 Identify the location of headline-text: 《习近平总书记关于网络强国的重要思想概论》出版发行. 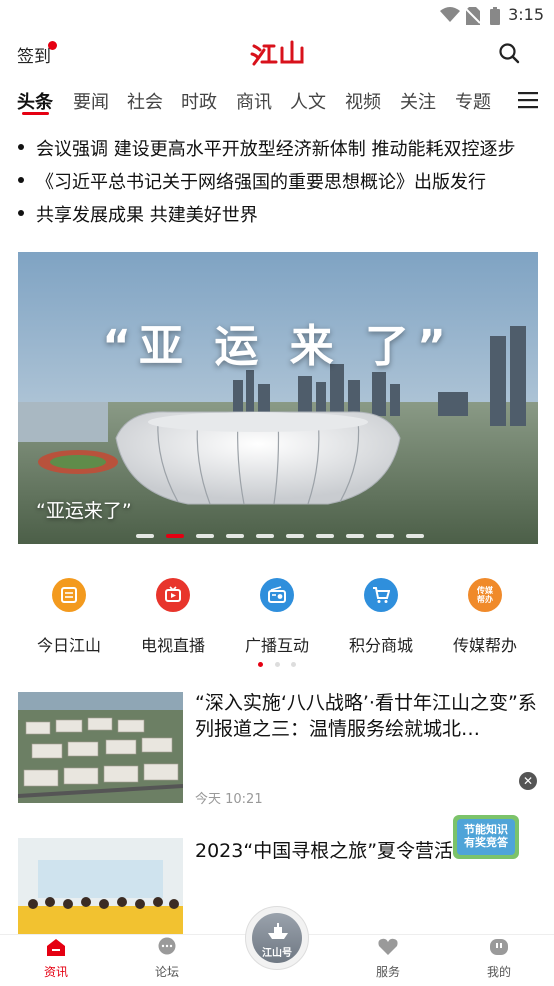
(261, 182).